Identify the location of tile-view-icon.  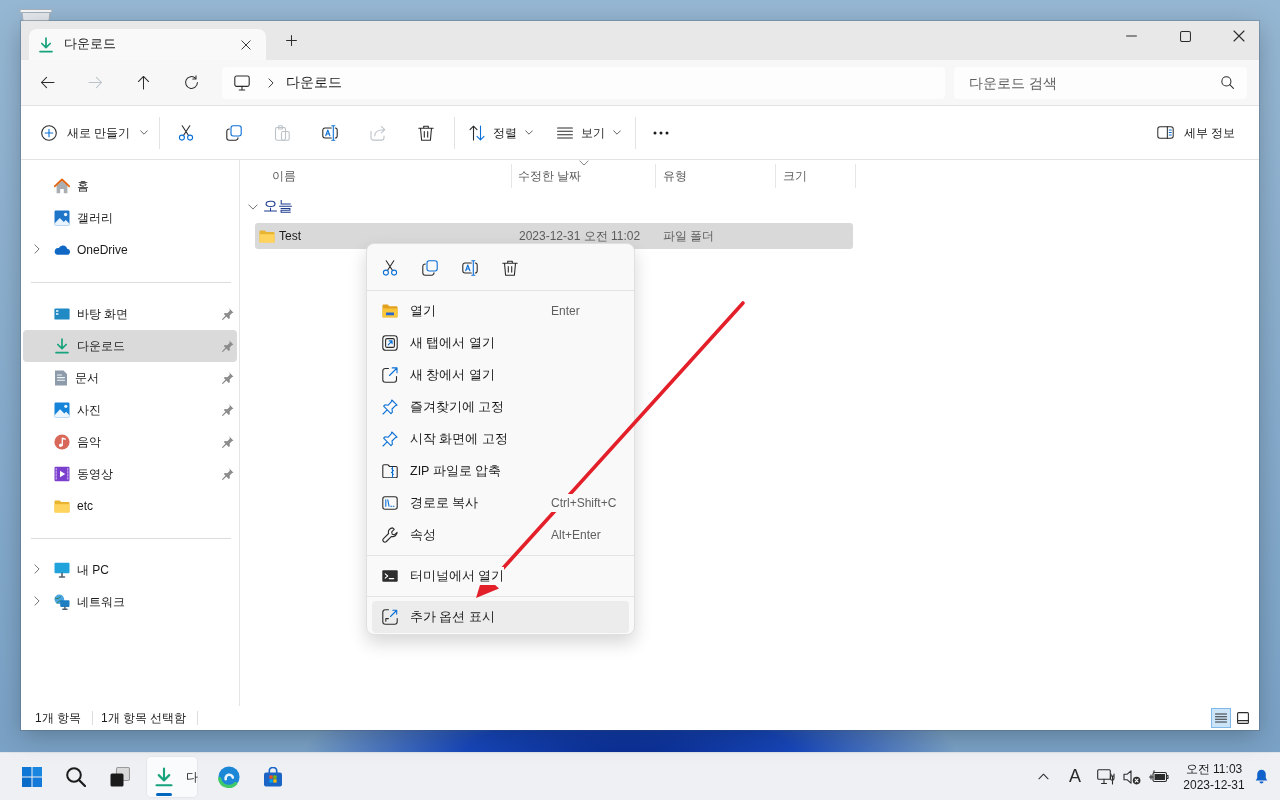
(1243, 718).